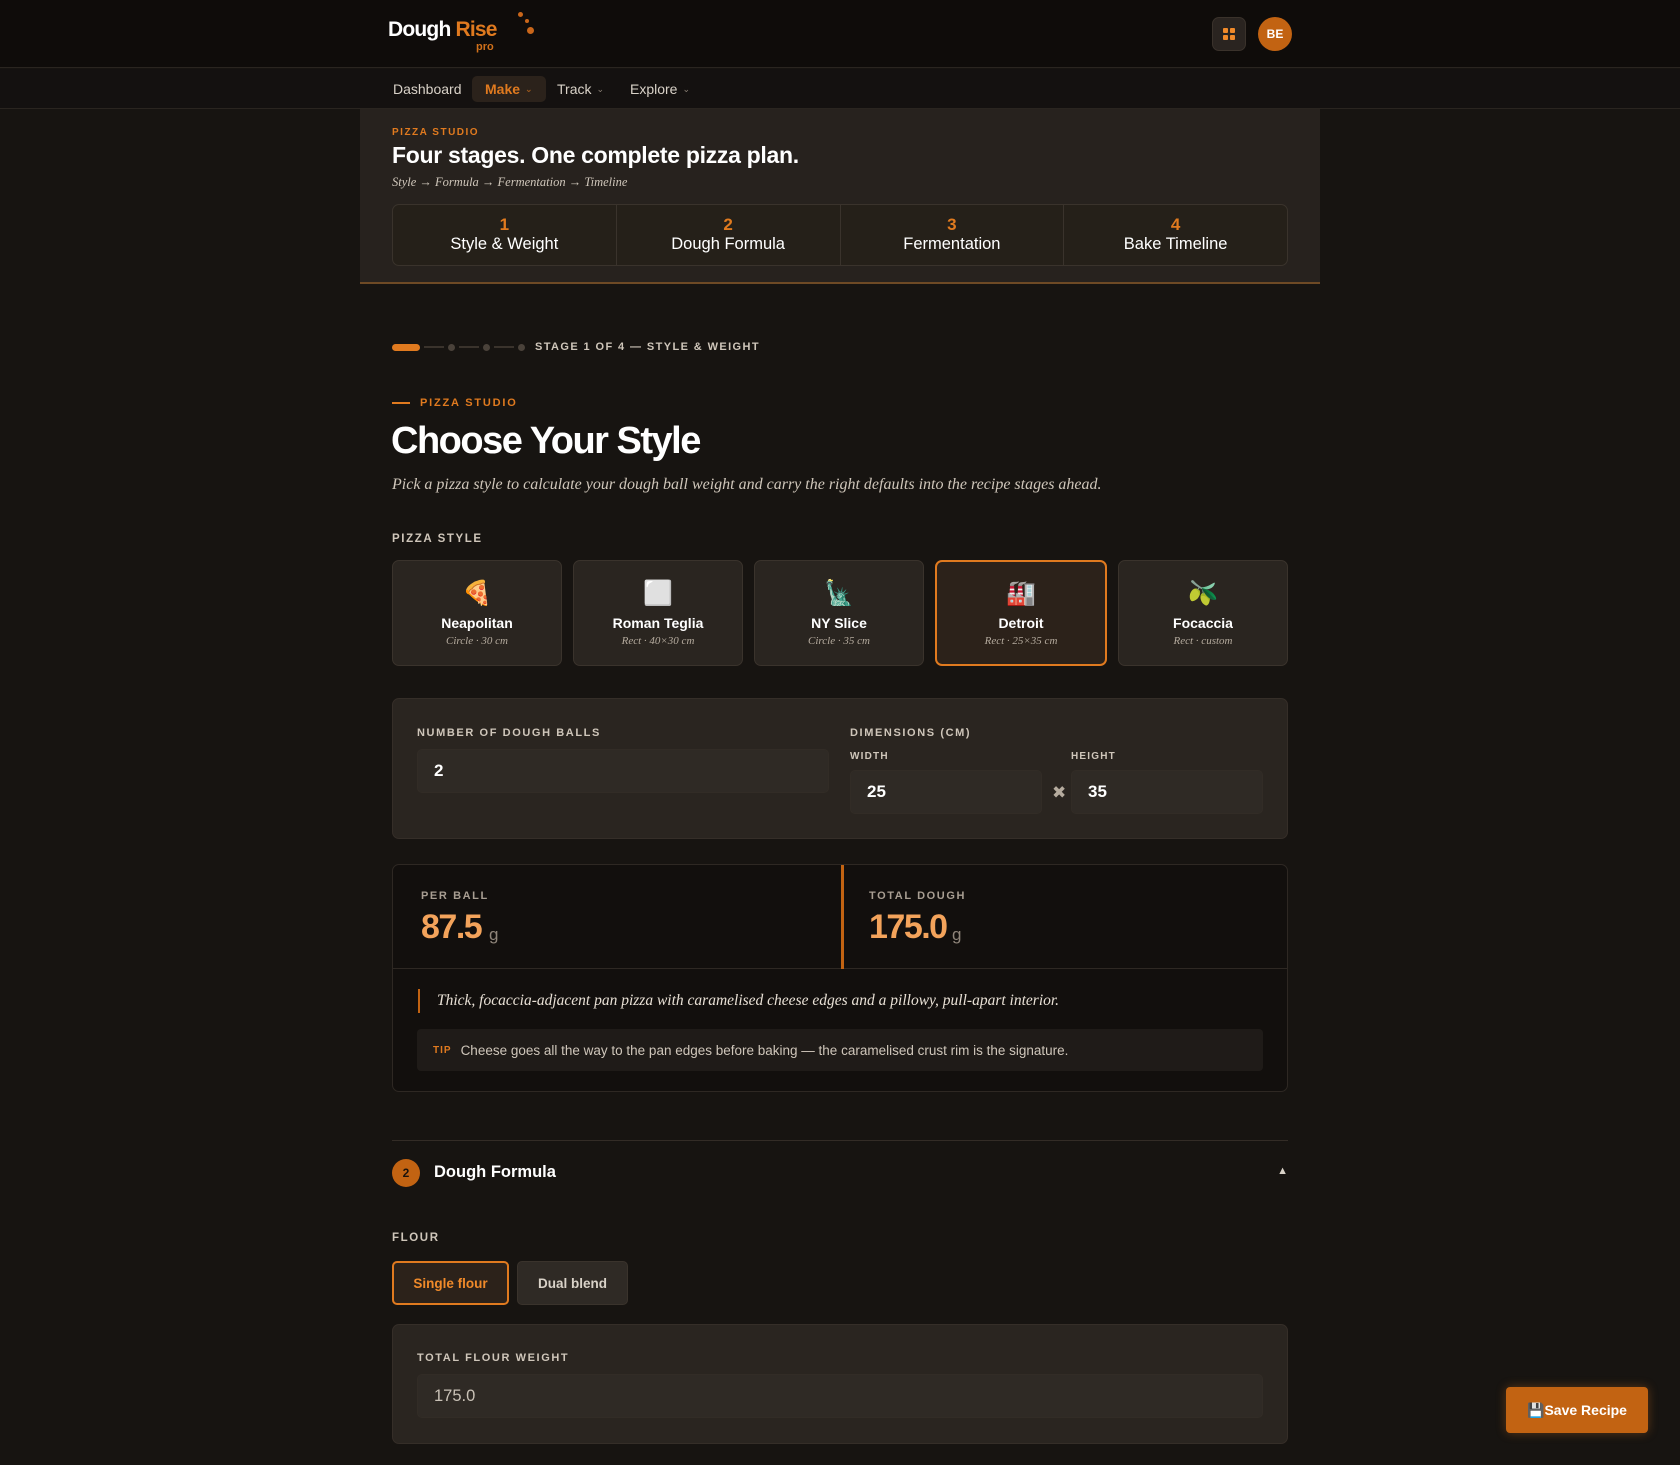 The width and height of the screenshot is (1680, 1465). What do you see at coordinates (729, 235) in the screenshot?
I see `stage-tab-dough-formula: 2 Dough Formula` at bounding box center [729, 235].